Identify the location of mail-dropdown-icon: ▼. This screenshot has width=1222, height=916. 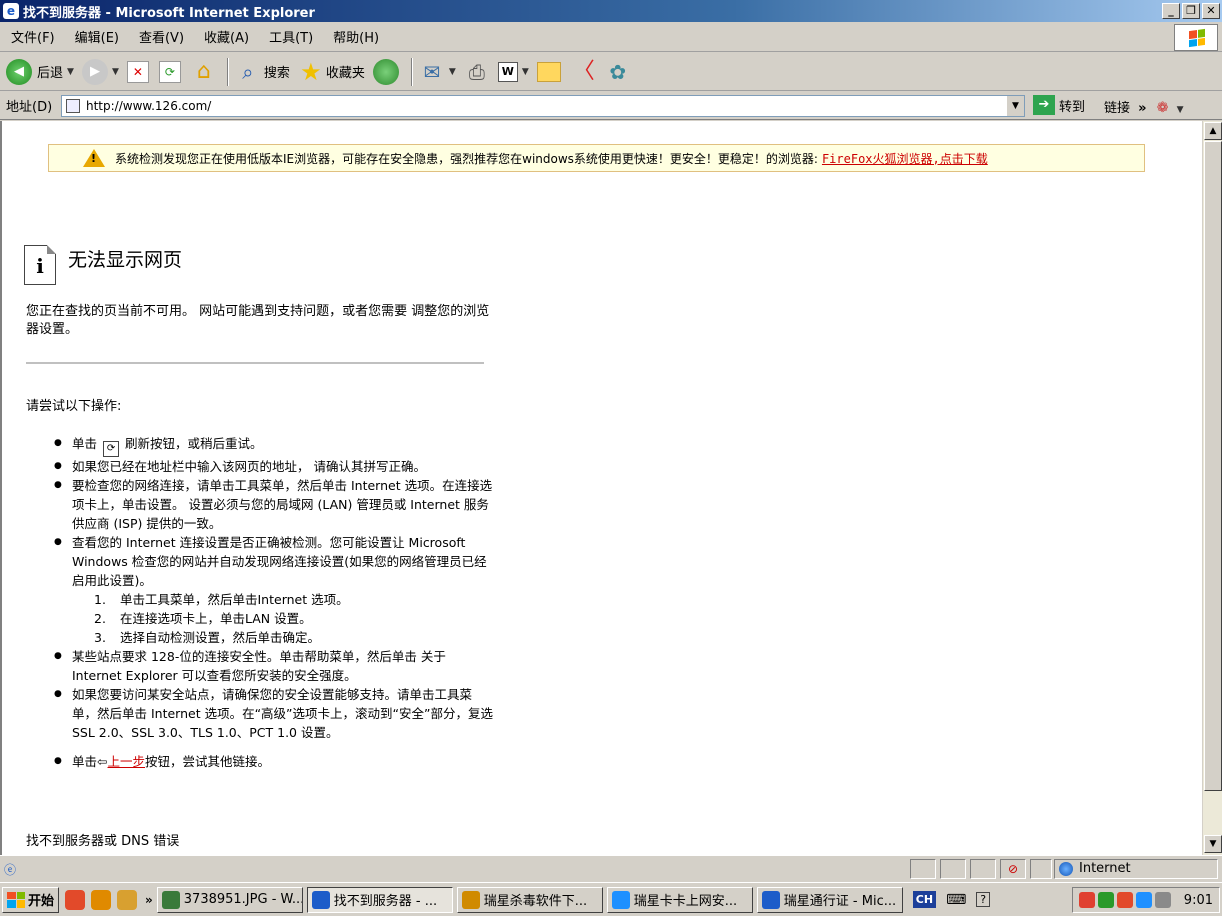
(452, 72).